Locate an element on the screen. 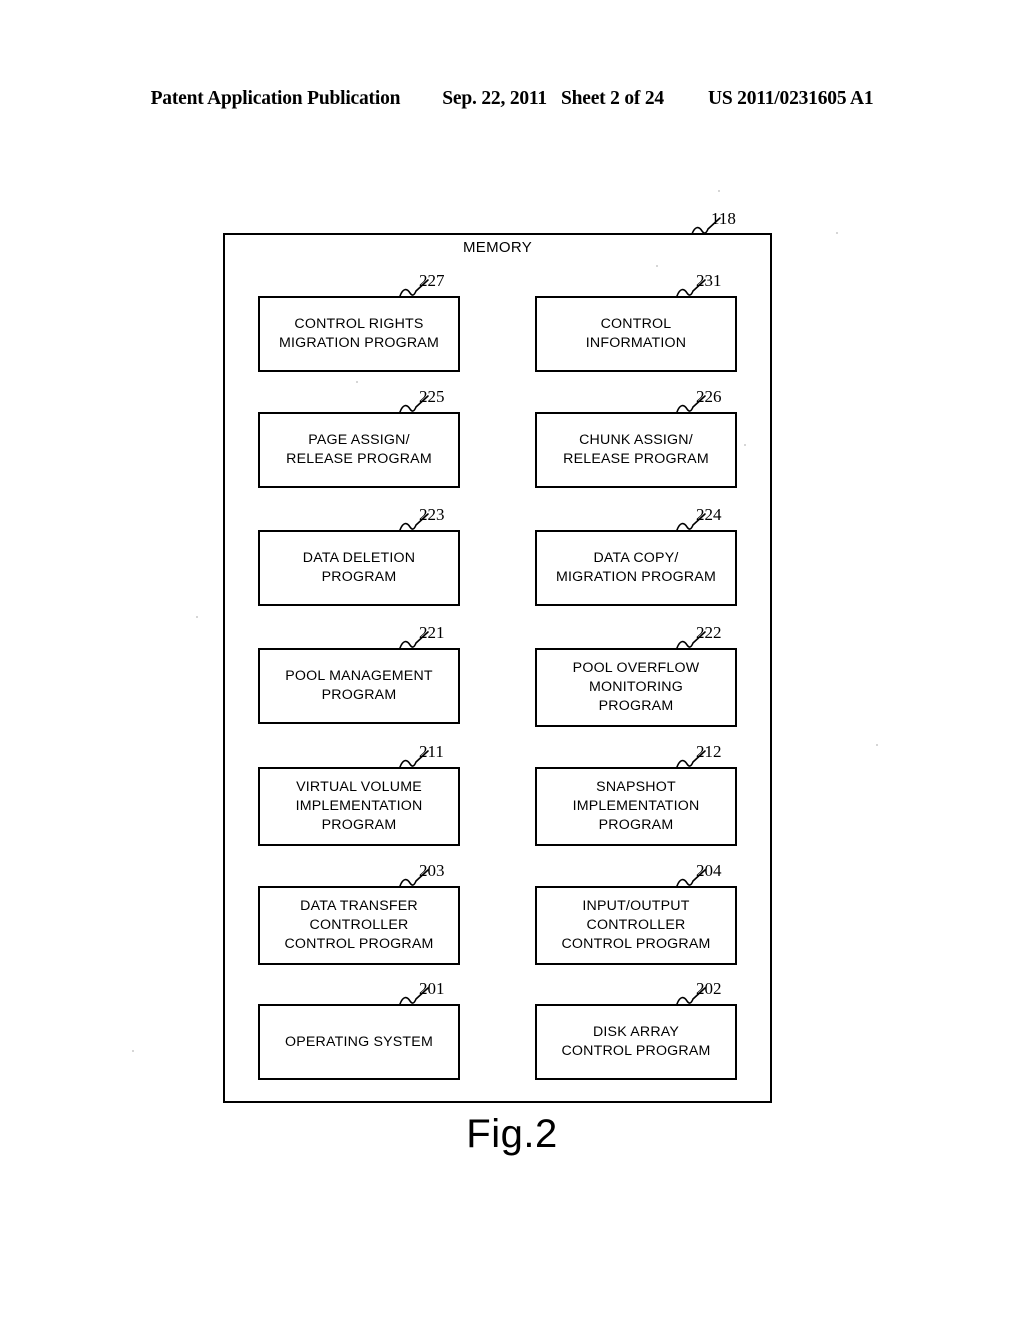 The width and height of the screenshot is (1024, 1320). memory-block-224-line-1: DATA COPY/ is located at coordinates (636, 558).